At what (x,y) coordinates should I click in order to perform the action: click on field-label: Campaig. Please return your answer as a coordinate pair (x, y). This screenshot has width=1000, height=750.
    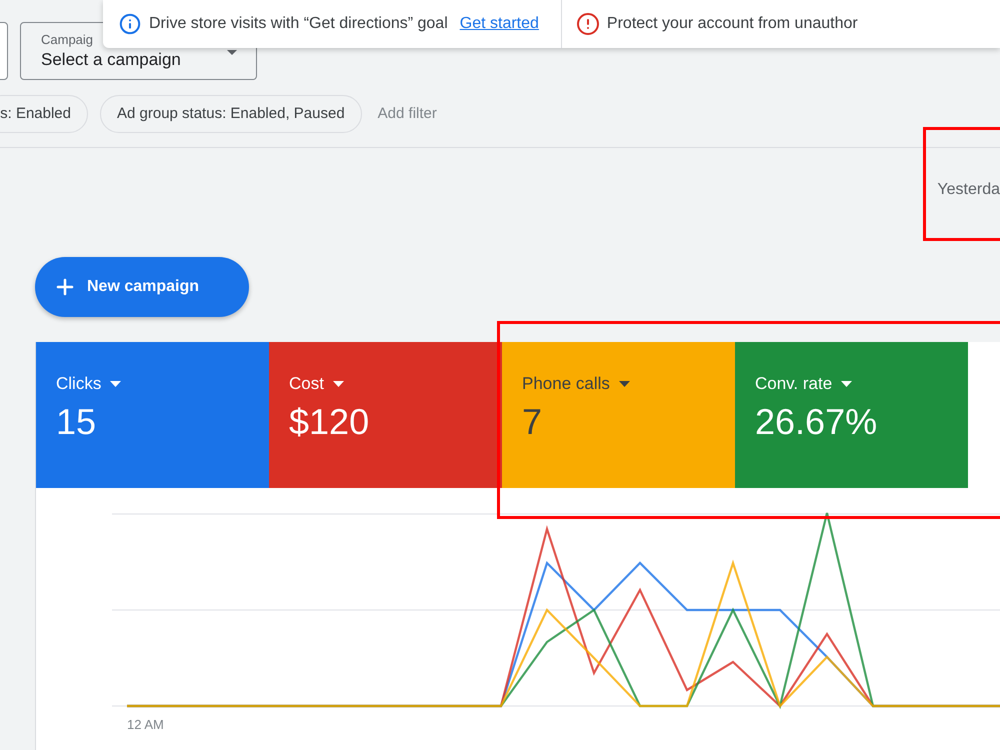
    Looking at the image, I should click on (67, 40).